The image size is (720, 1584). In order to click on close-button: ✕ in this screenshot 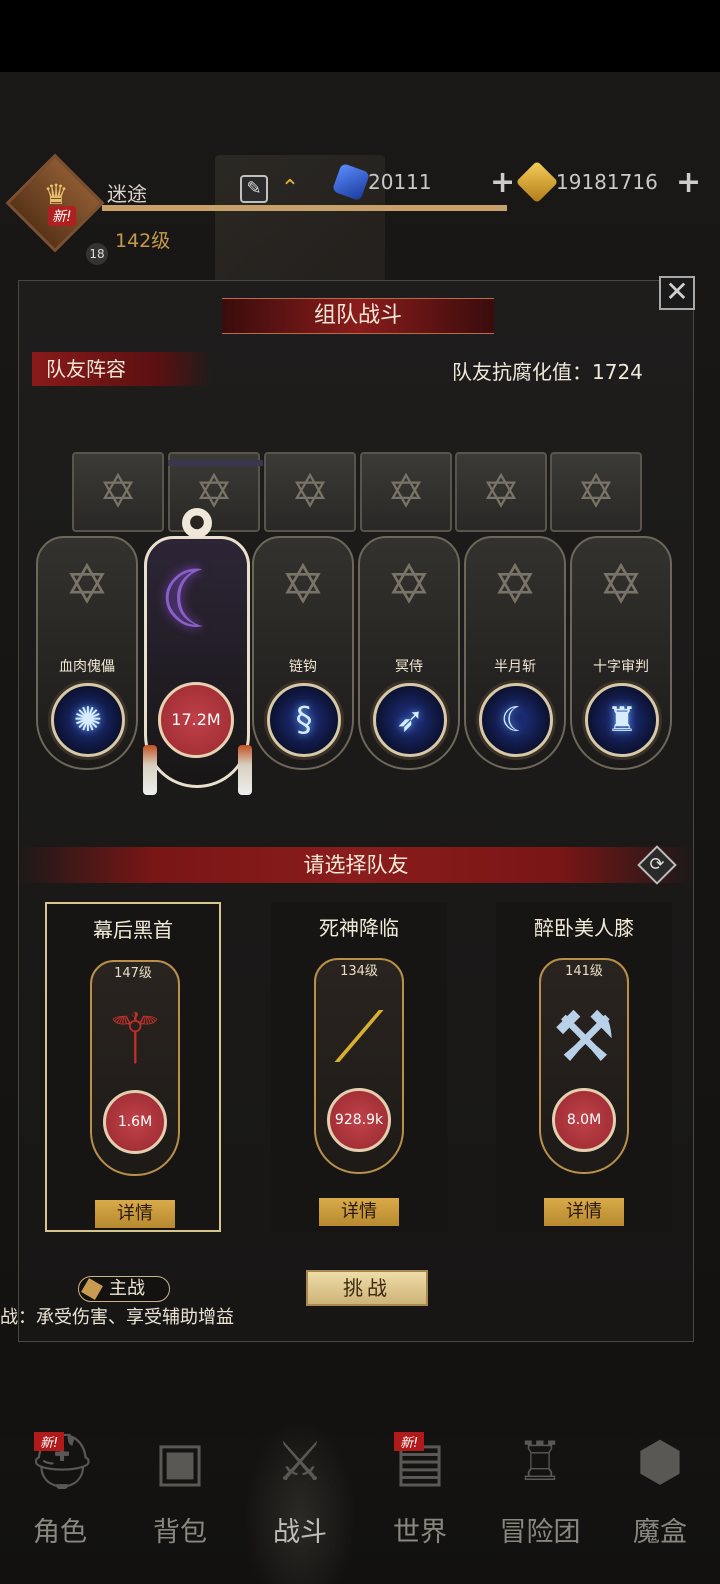, I will do `click(677, 293)`.